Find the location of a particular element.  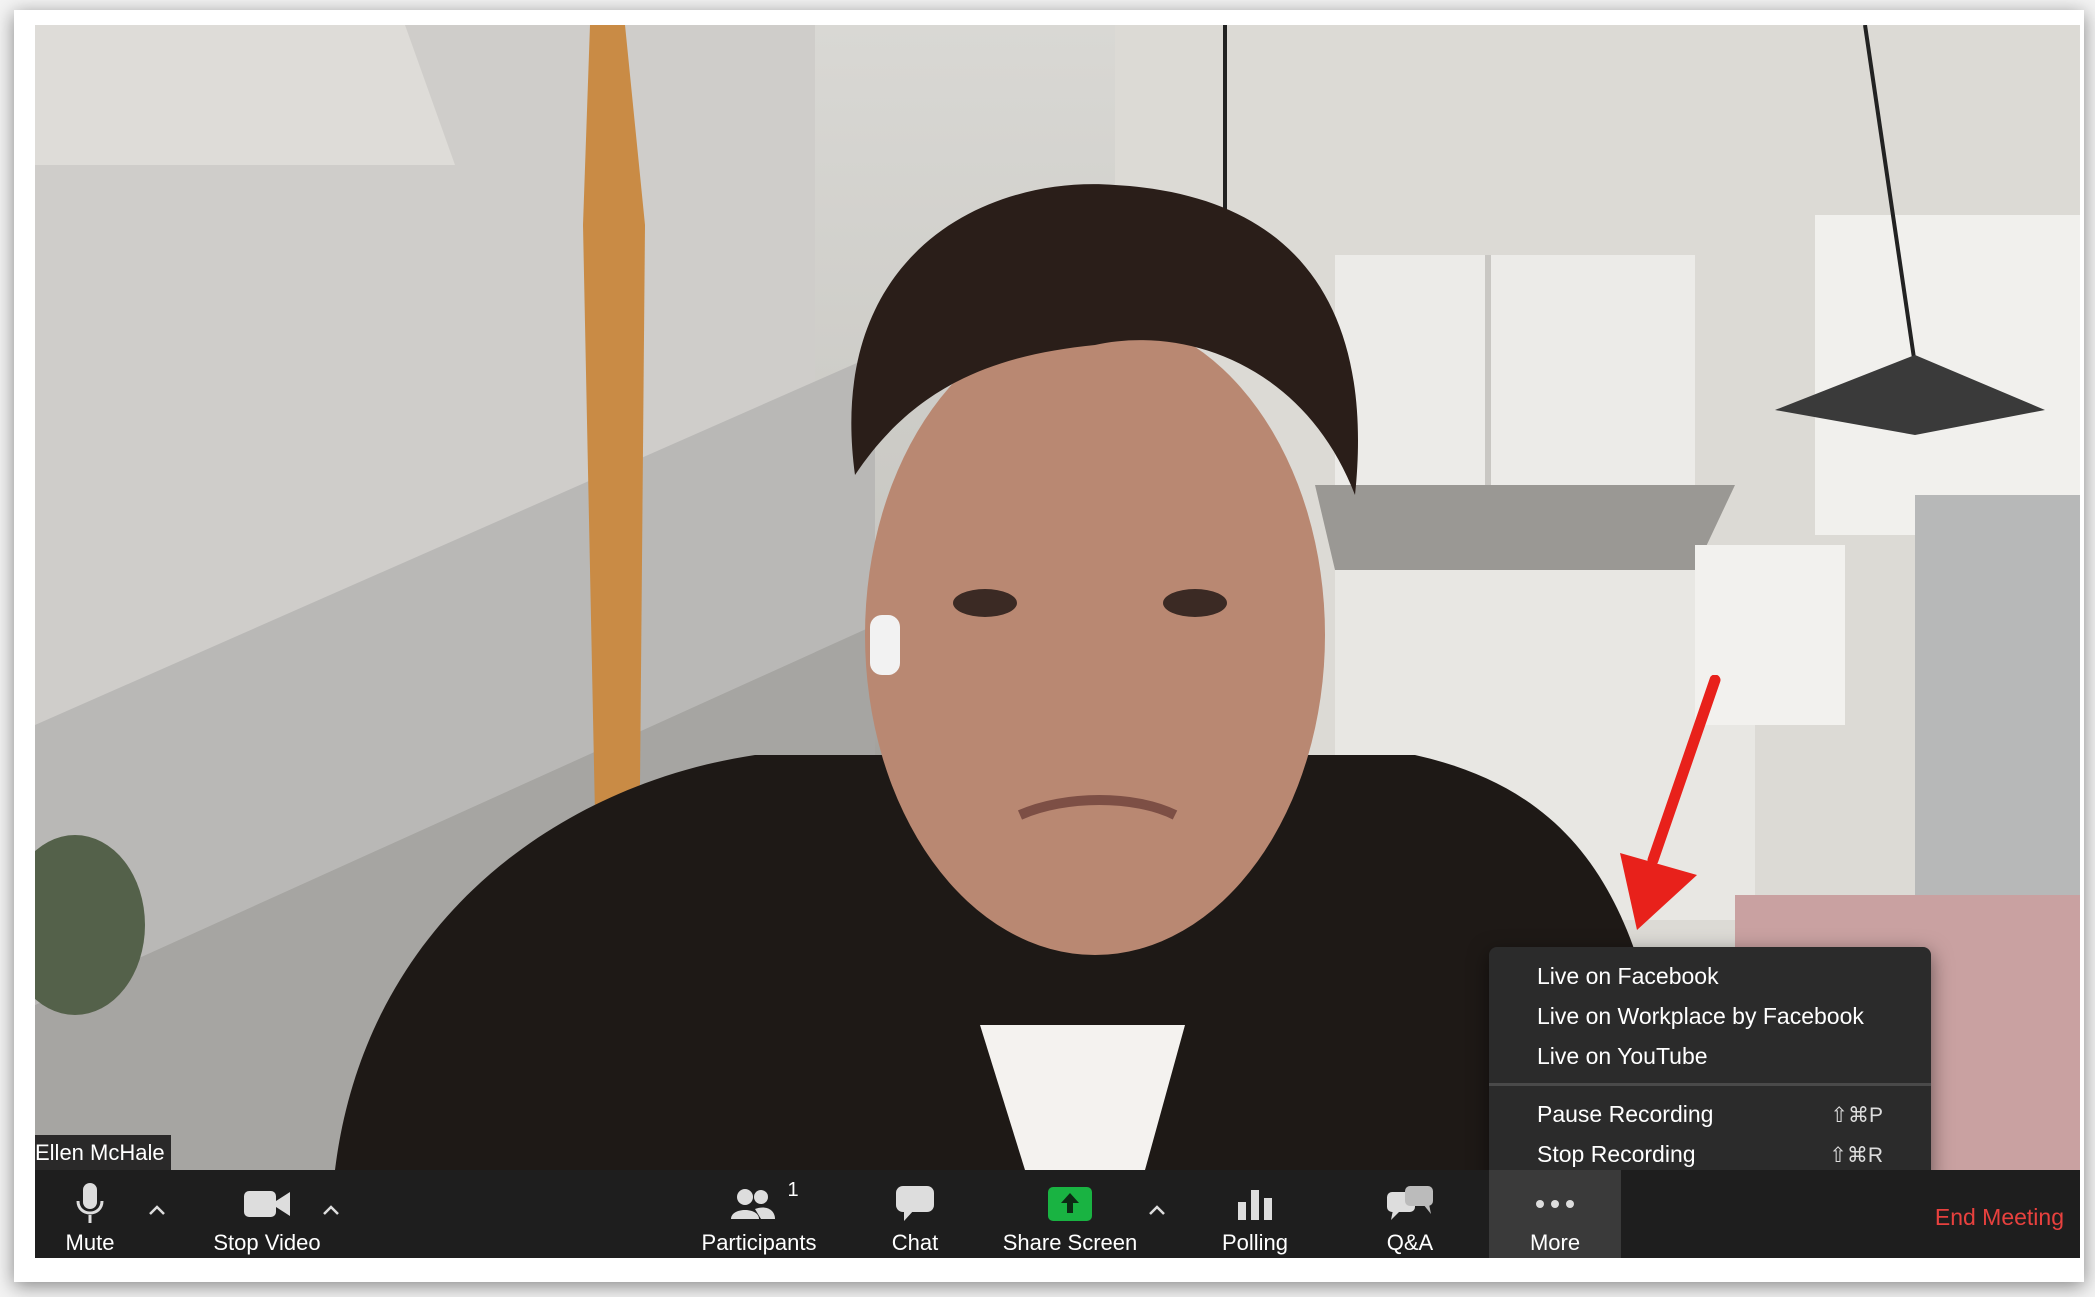

stop-video-label: Stop Video is located at coordinates (267, 1242).